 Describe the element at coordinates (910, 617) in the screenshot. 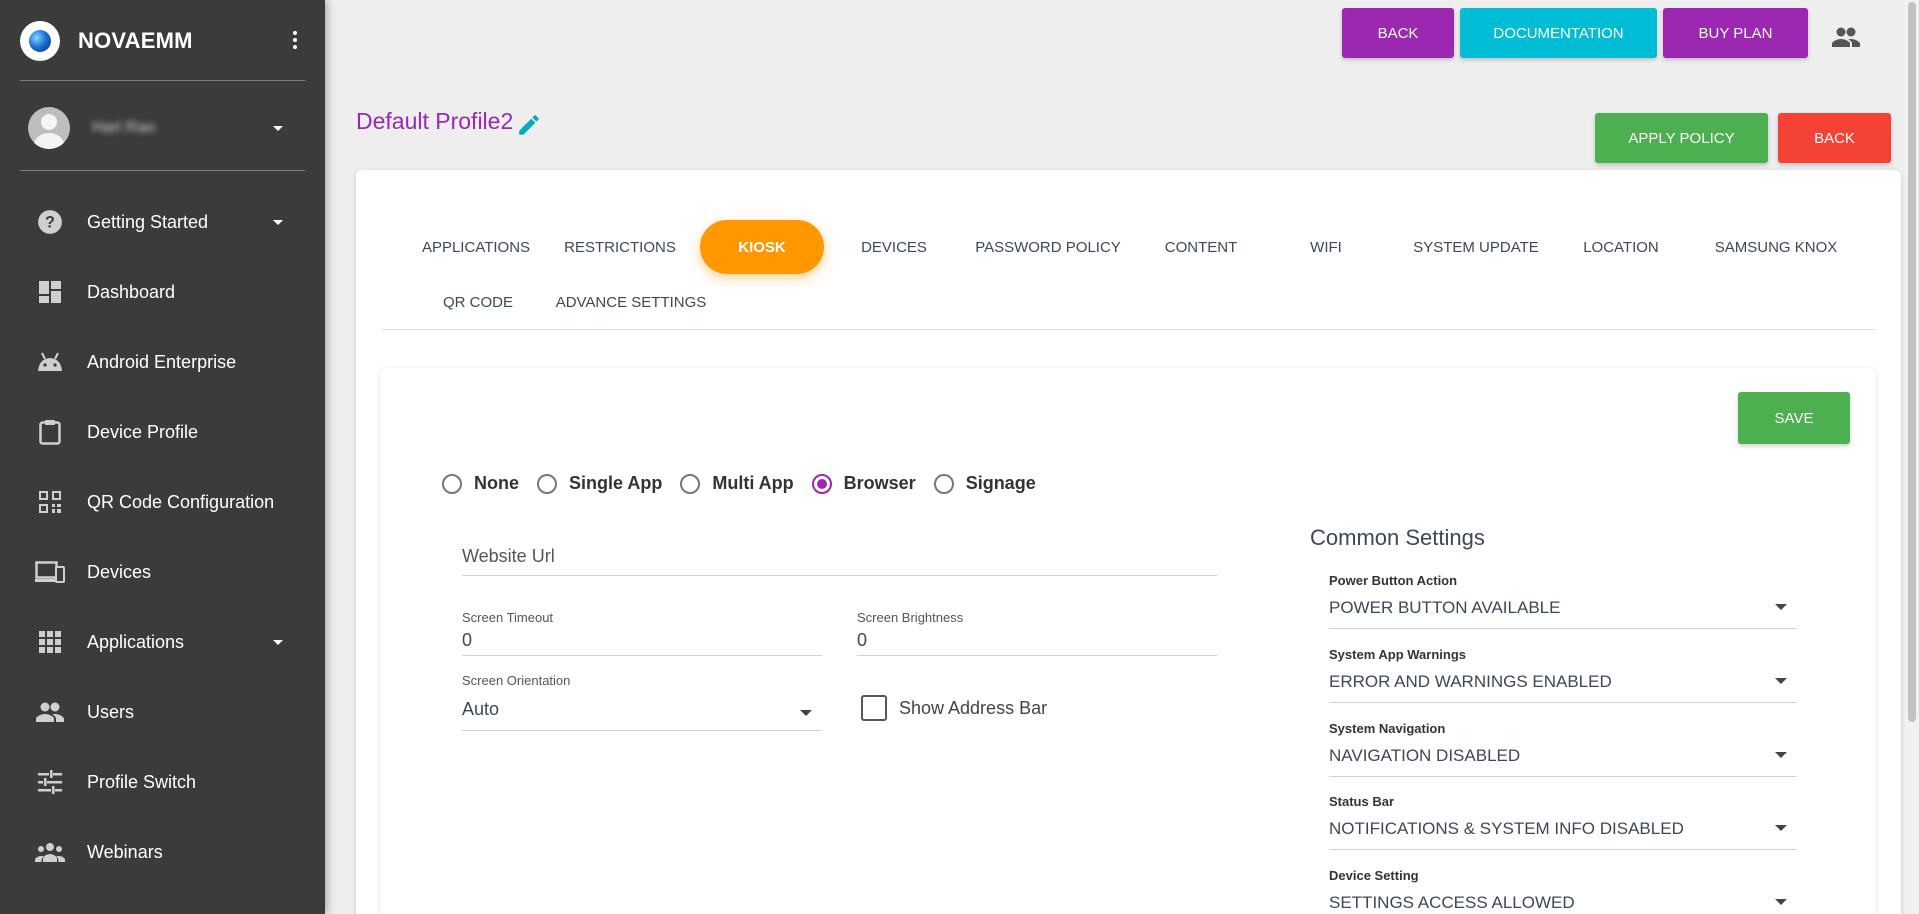

I see `screen-brightness-label: Screen Brightness` at that location.